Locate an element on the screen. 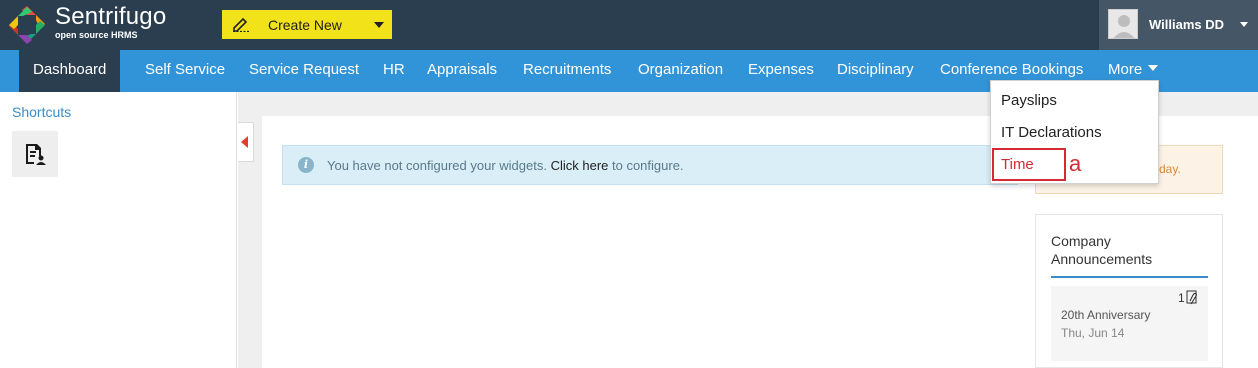 This screenshot has height=368, width=1258. user-silhouette-icon is located at coordinates (1124, 26).